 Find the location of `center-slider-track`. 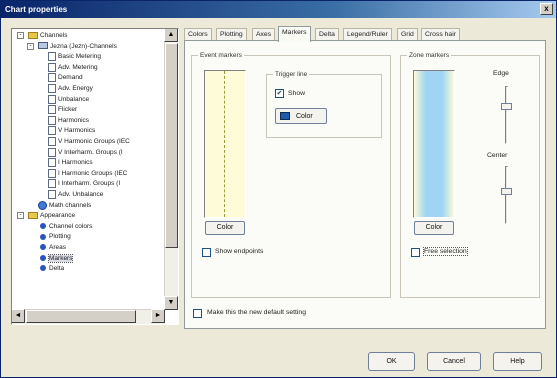

center-slider-track is located at coordinates (506, 195).